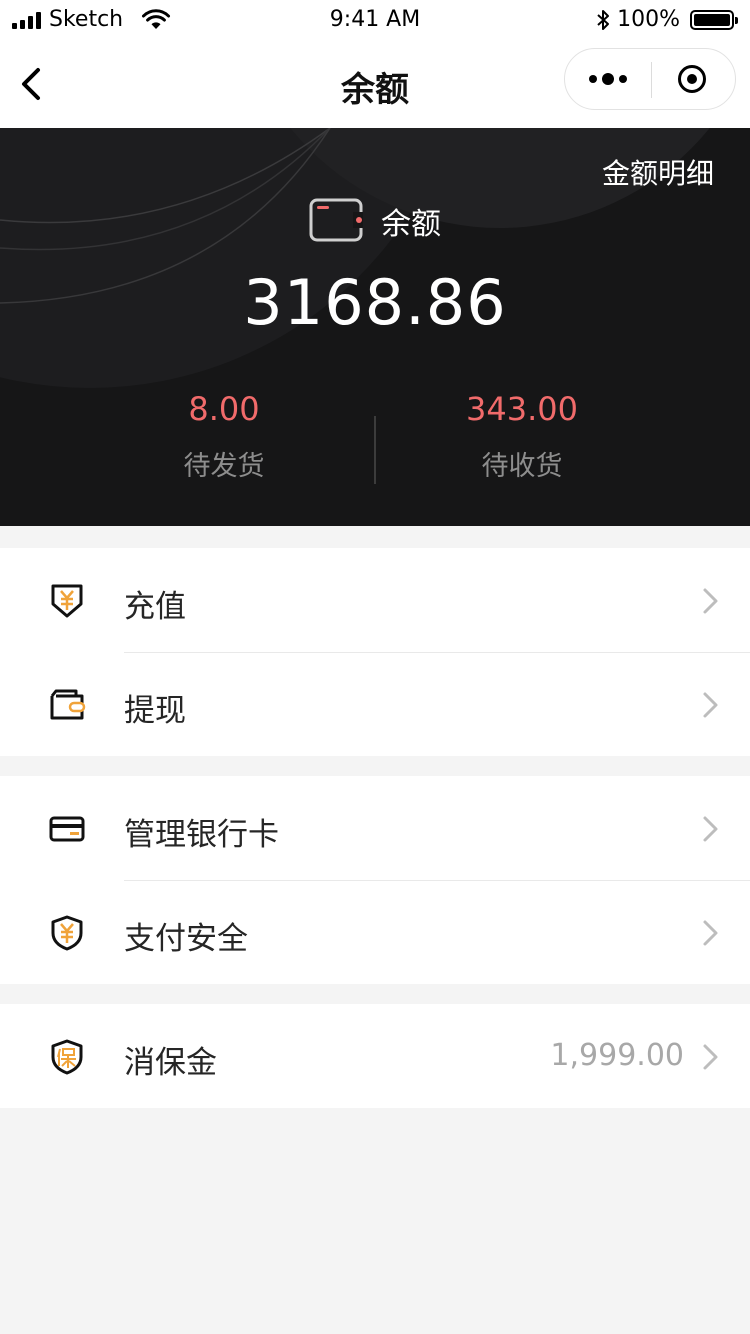 Image resolution: width=750 pixels, height=1334 pixels. I want to click on status-bar: Sketch 9:41 AM 100%, so click(375, 20).